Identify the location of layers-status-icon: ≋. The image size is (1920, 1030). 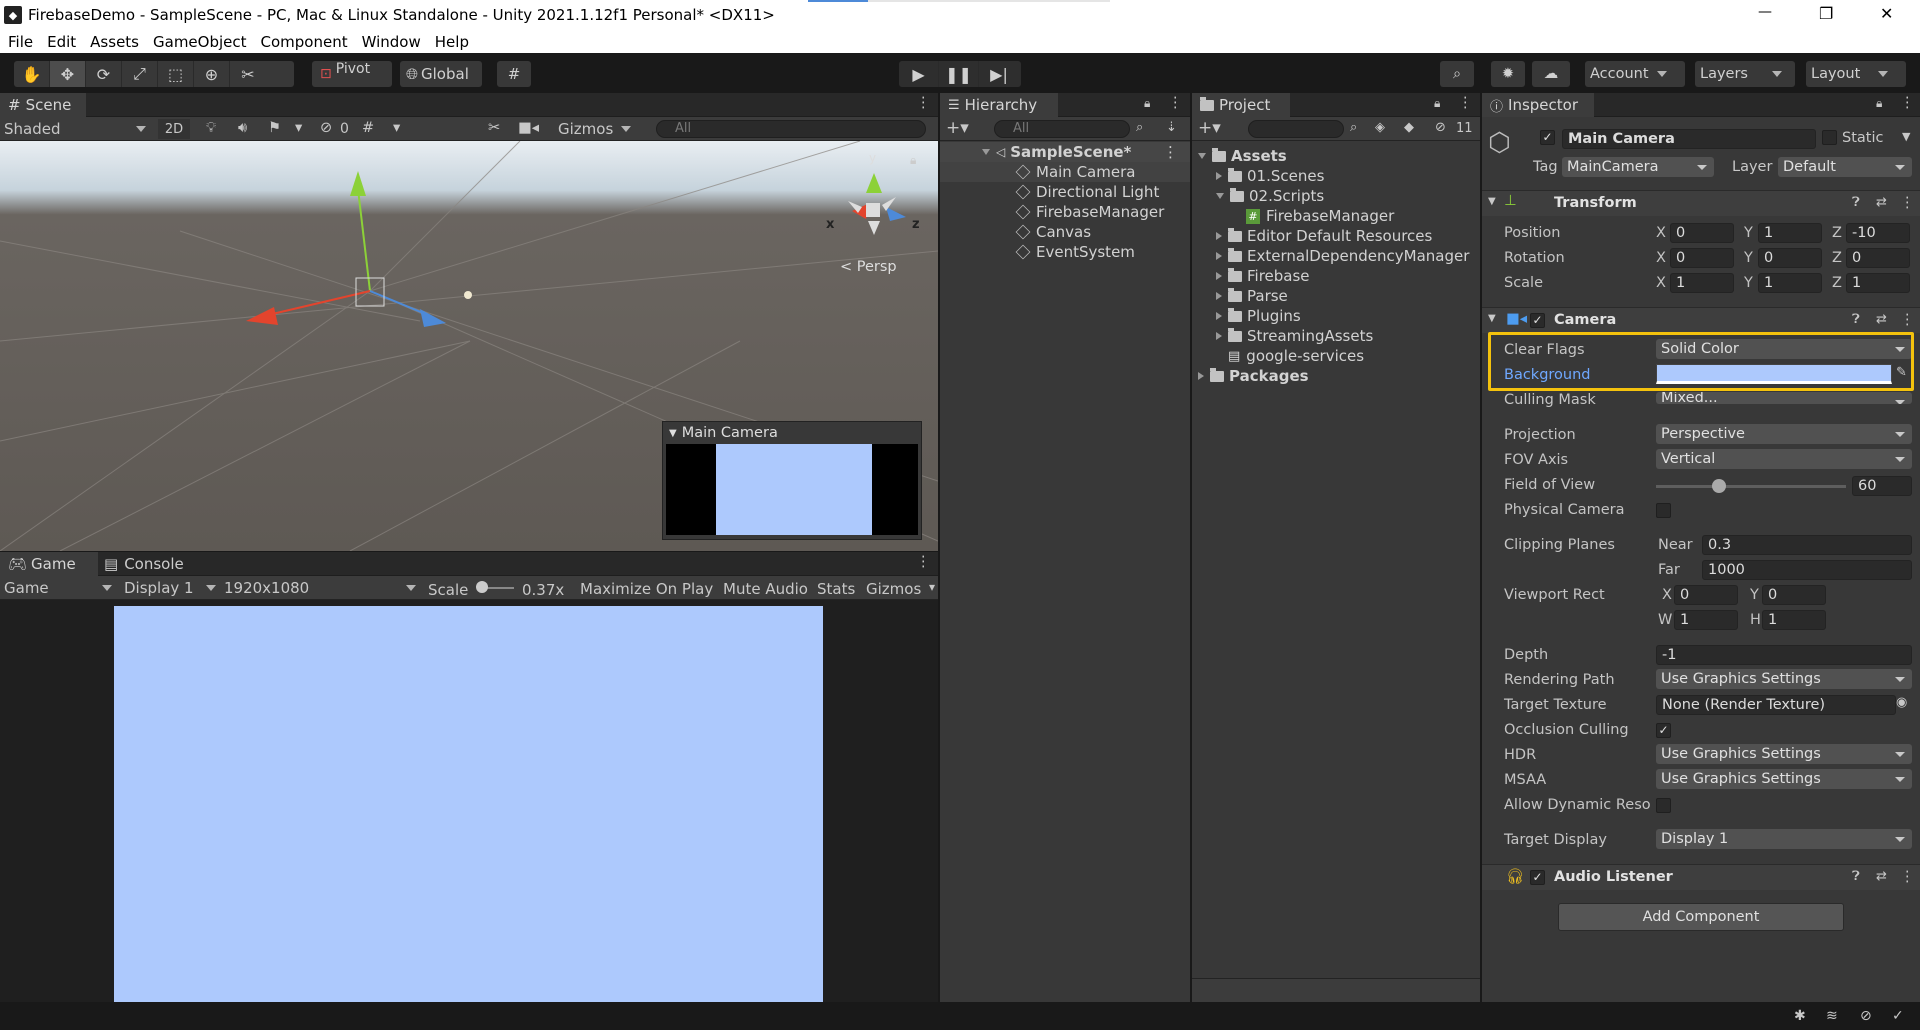
(1832, 1016).